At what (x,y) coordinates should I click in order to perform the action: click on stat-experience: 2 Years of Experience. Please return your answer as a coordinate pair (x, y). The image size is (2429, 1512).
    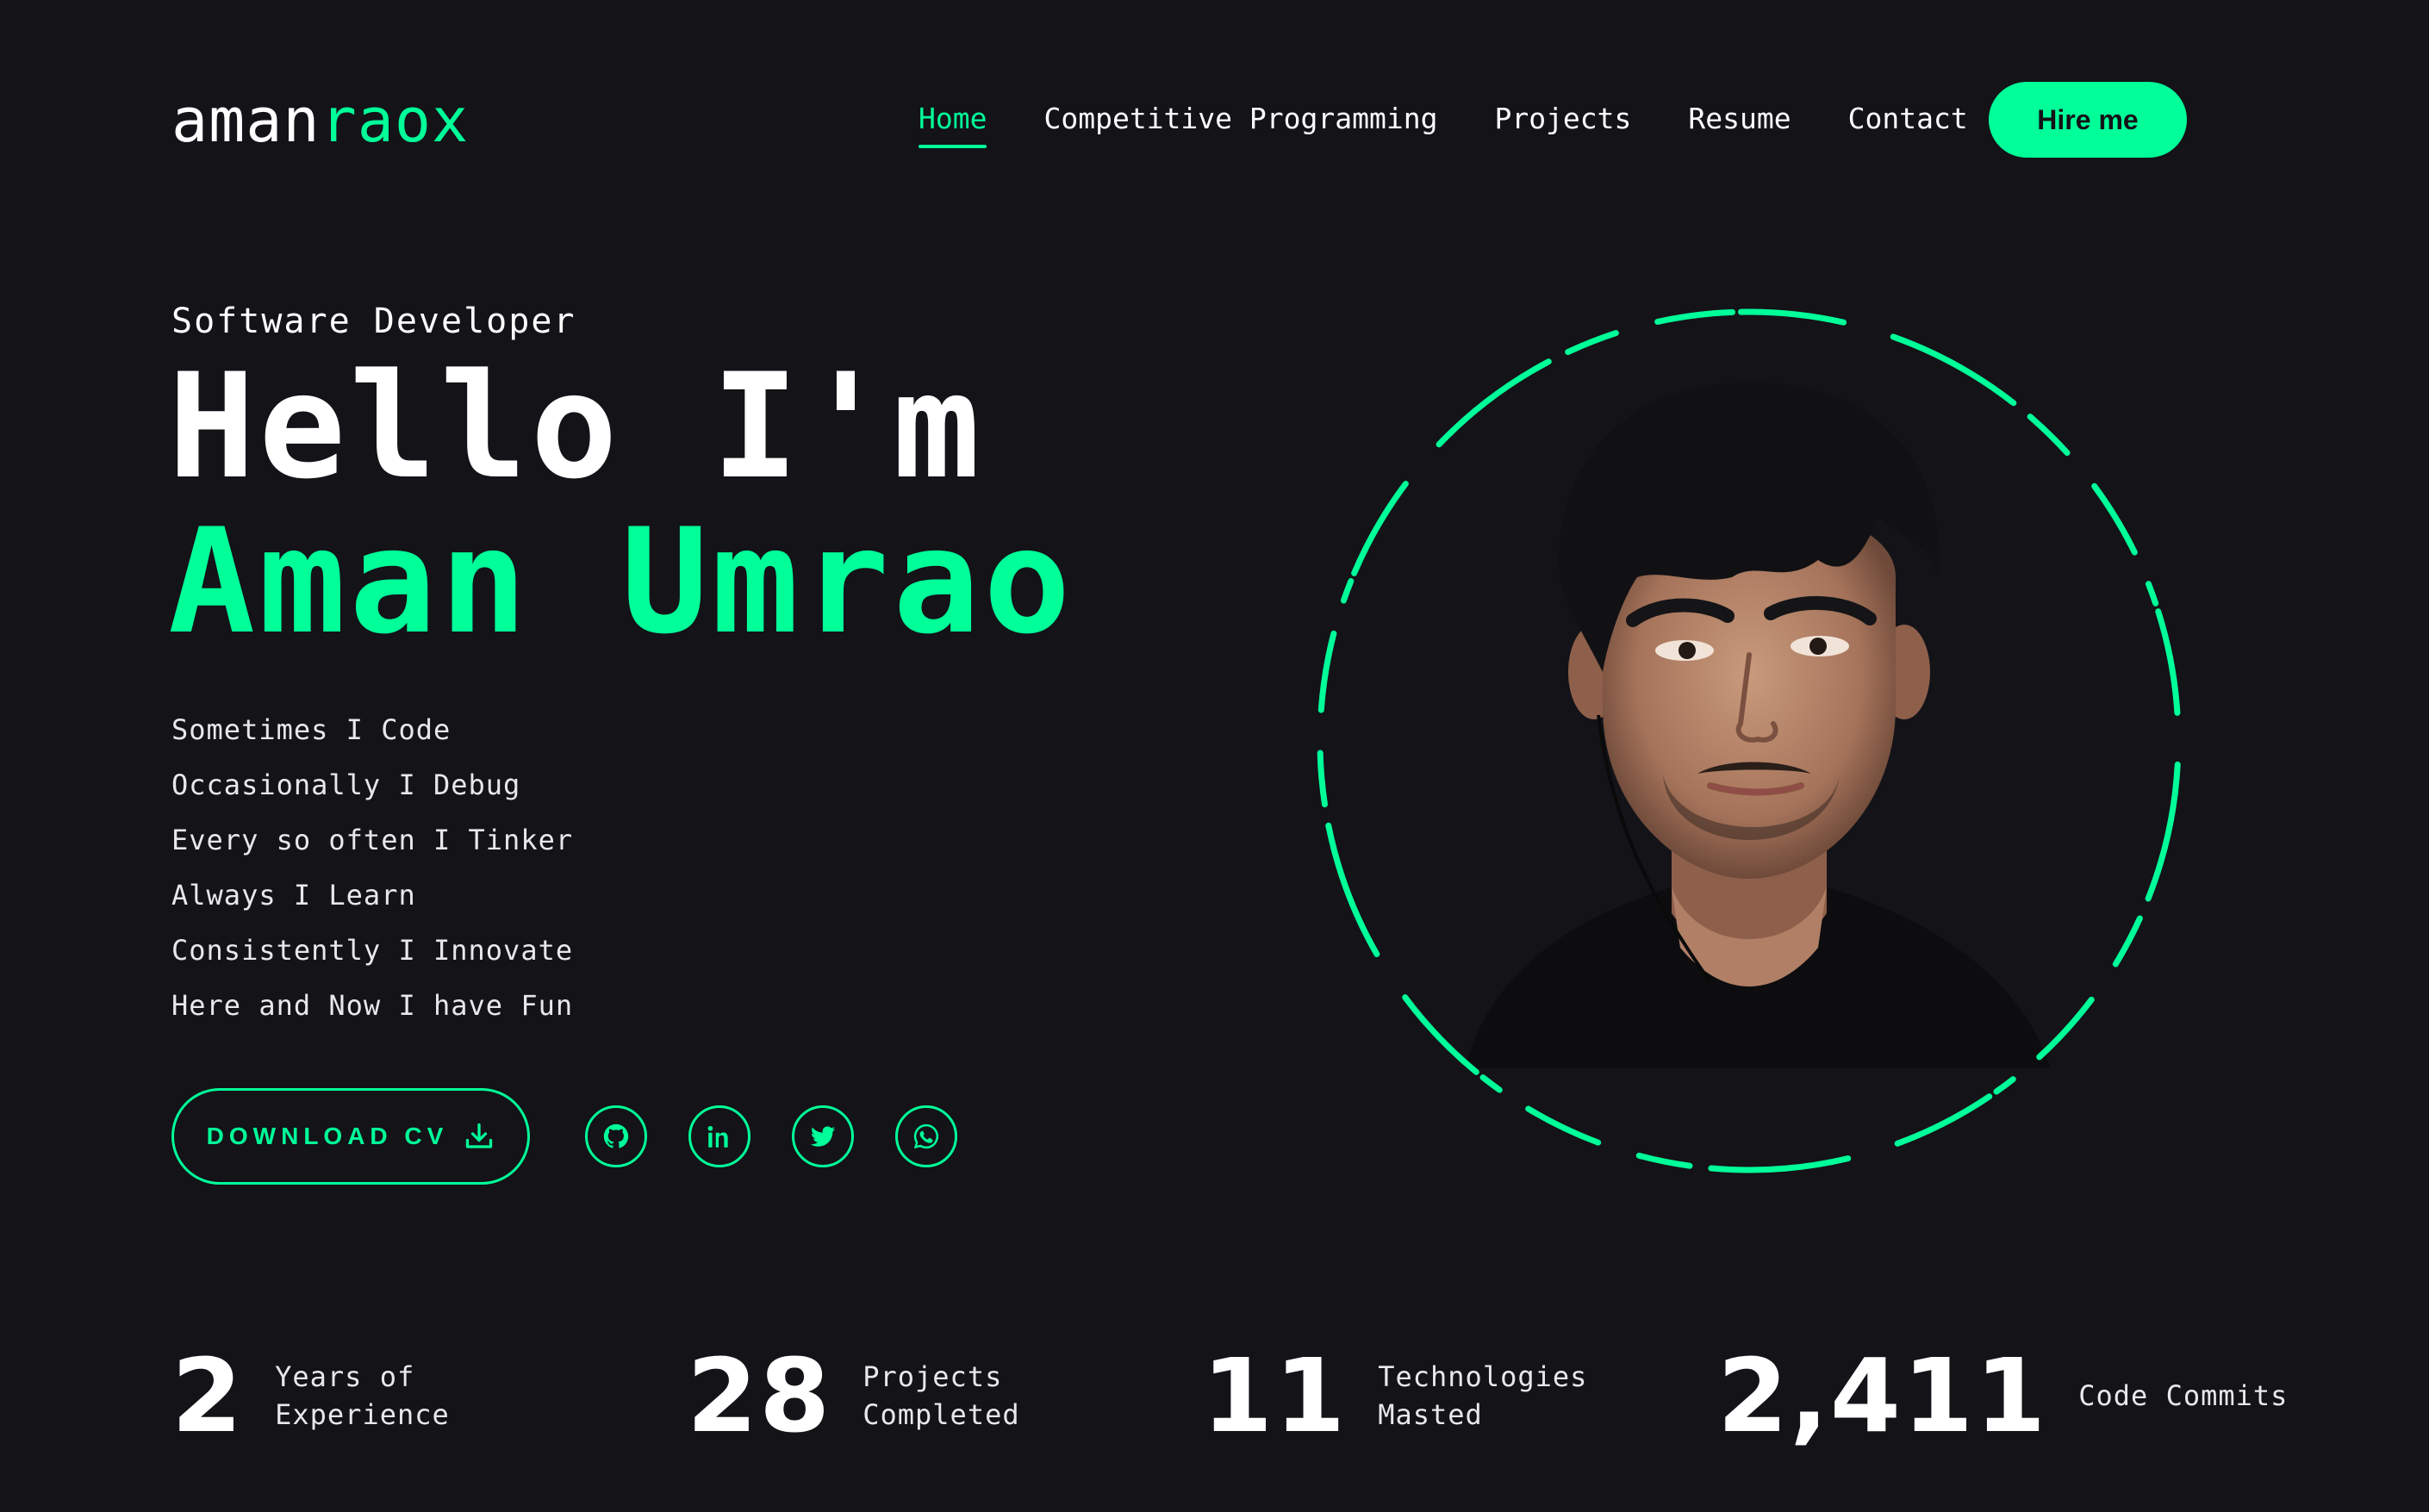
    Looking at the image, I should click on (335, 1396).